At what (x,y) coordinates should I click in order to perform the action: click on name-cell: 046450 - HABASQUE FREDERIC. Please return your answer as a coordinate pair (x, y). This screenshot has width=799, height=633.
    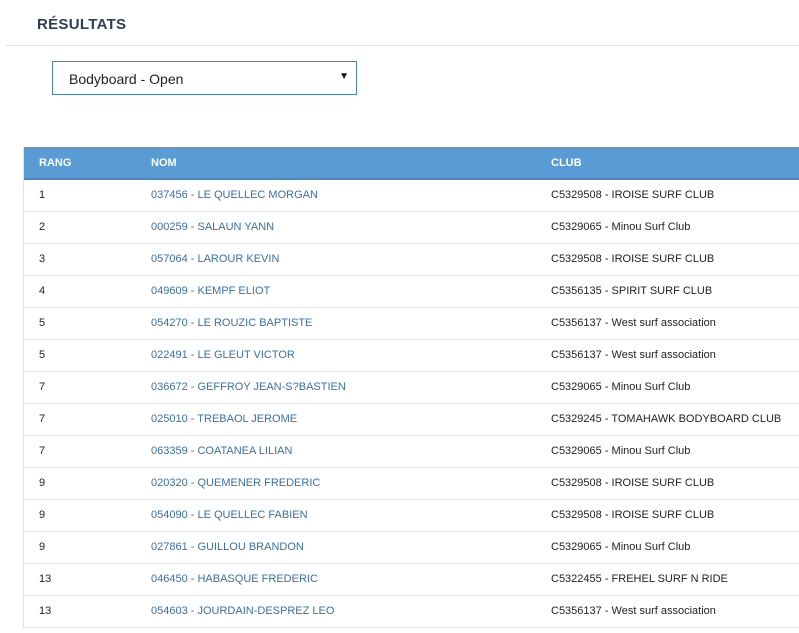
    Looking at the image, I should click on (336, 579).